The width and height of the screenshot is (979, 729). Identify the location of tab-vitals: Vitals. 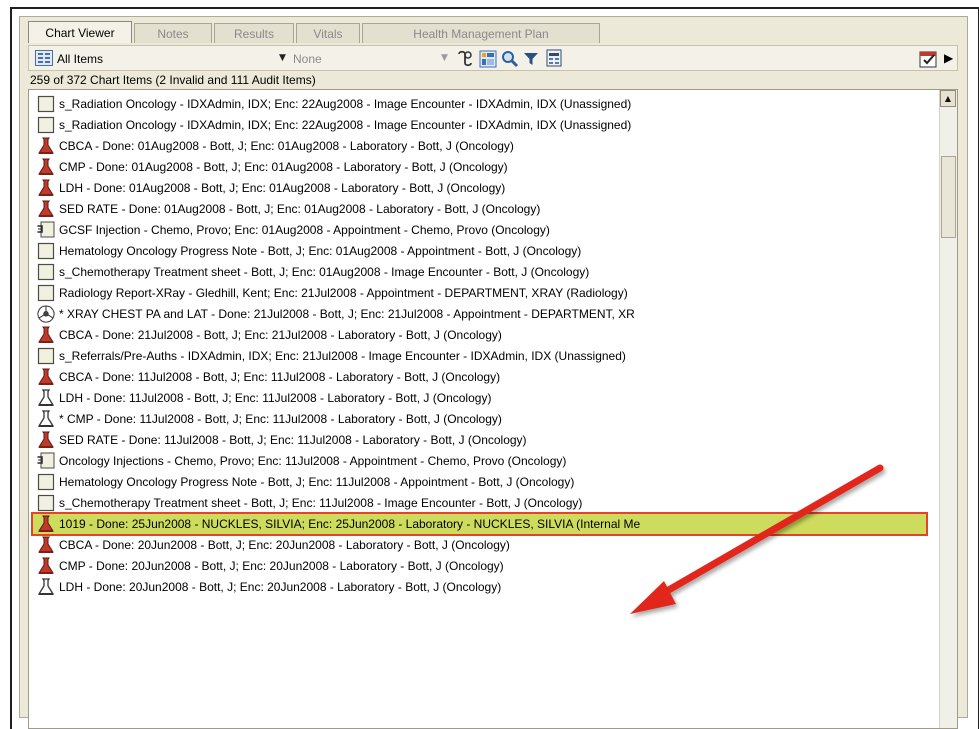
(328, 33).